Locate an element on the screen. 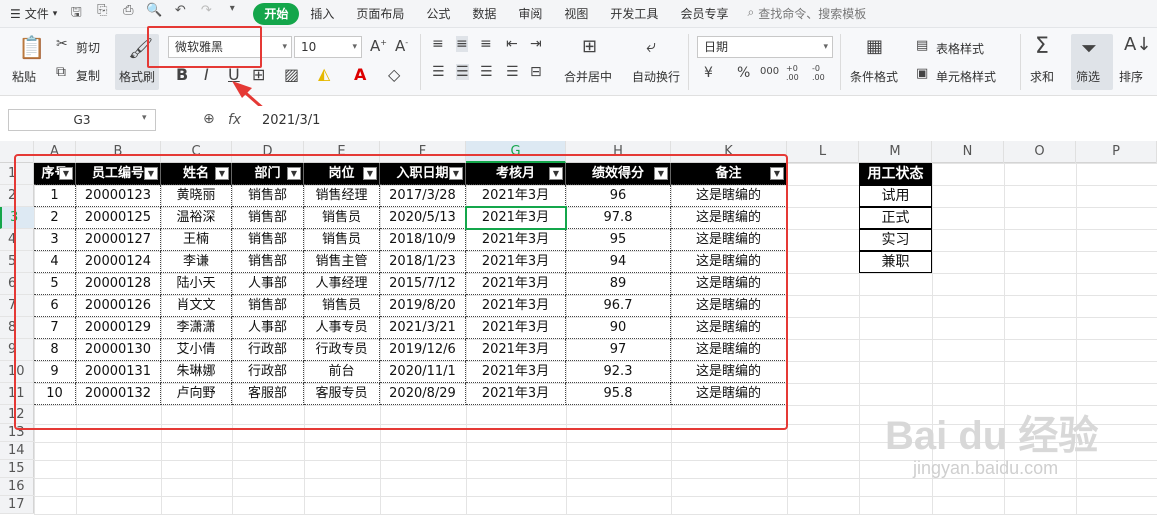 The width and height of the screenshot is (1157, 515). column-header: M is located at coordinates (895, 152).